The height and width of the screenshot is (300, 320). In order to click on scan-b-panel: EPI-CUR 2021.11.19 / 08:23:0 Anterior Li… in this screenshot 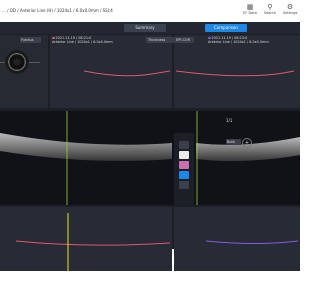, I will do `click(237, 71)`.